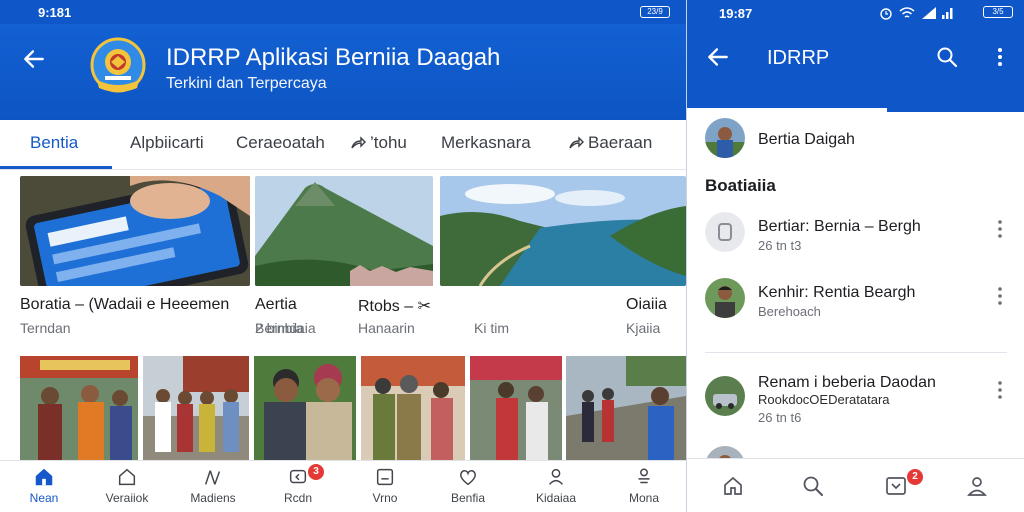 This screenshot has width=1024, height=512. Describe the element at coordinates (725, 138) in the screenshot. I see `profile-avatar` at that location.